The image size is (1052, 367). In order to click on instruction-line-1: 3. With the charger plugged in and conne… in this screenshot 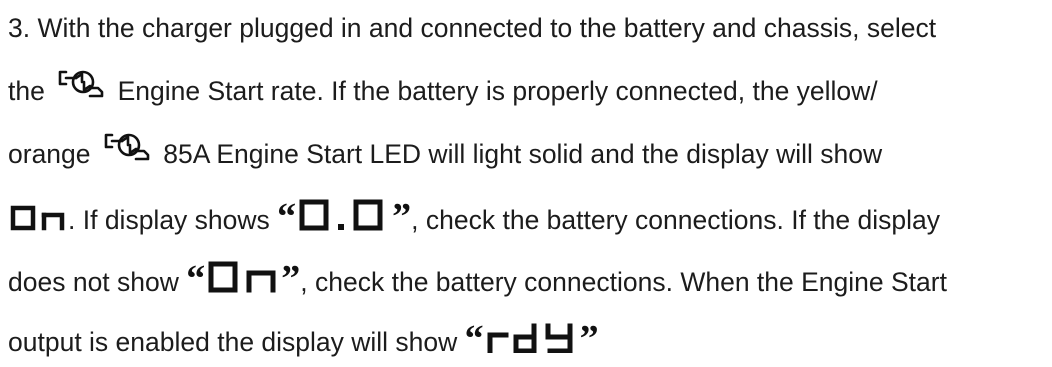, I will do `click(472, 28)`.